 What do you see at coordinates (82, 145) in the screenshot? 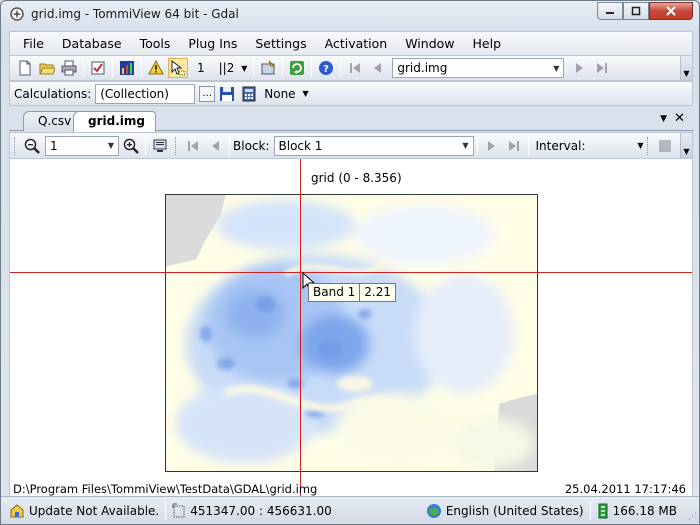
I see `zoom-select: 1 ▼` at bounding box center [82, 145].